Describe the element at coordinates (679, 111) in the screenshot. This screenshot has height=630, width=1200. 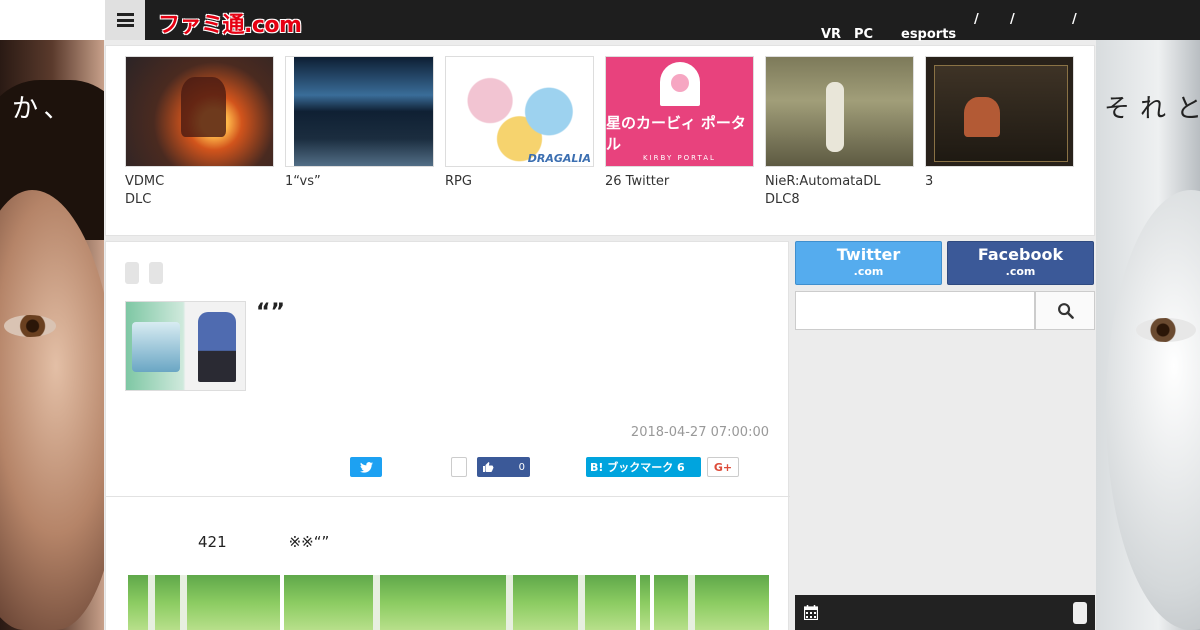
I see `carousel-thumbnail: 星のカービィ ポータル KIRBY PORTAL` at that location.